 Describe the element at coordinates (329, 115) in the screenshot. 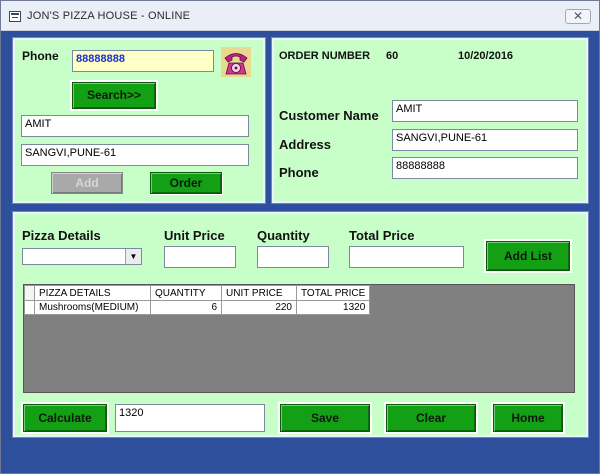

I see `customer-name-label: Customer Name` at that location.